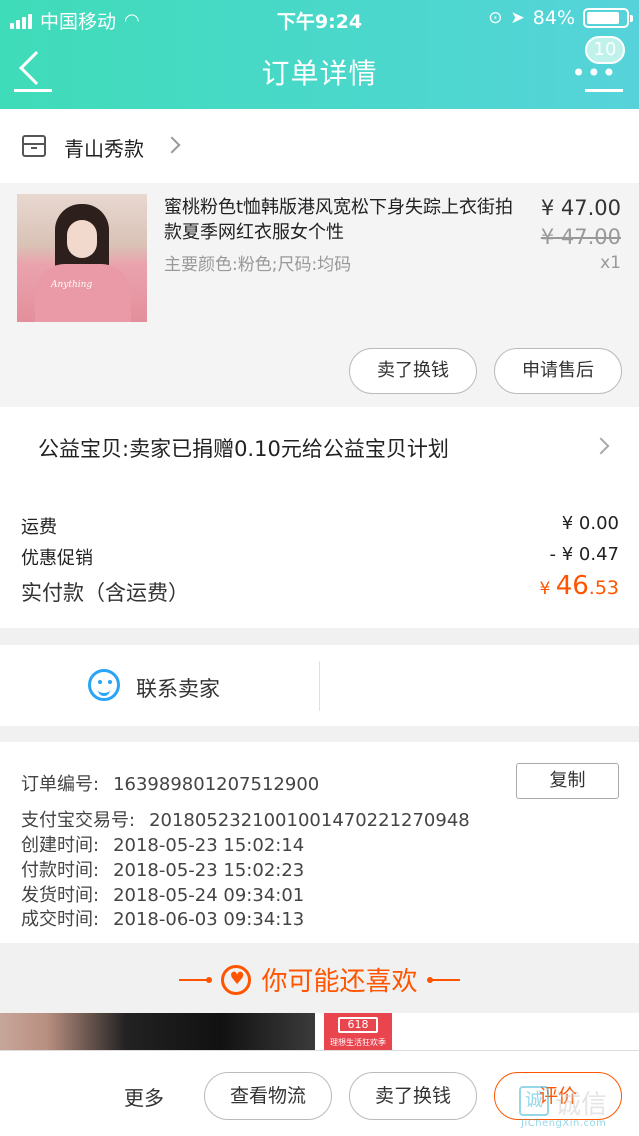  Describe the element at coordinates (610, 263) in the screenshot. I see `product-quantity: x1` at that location.